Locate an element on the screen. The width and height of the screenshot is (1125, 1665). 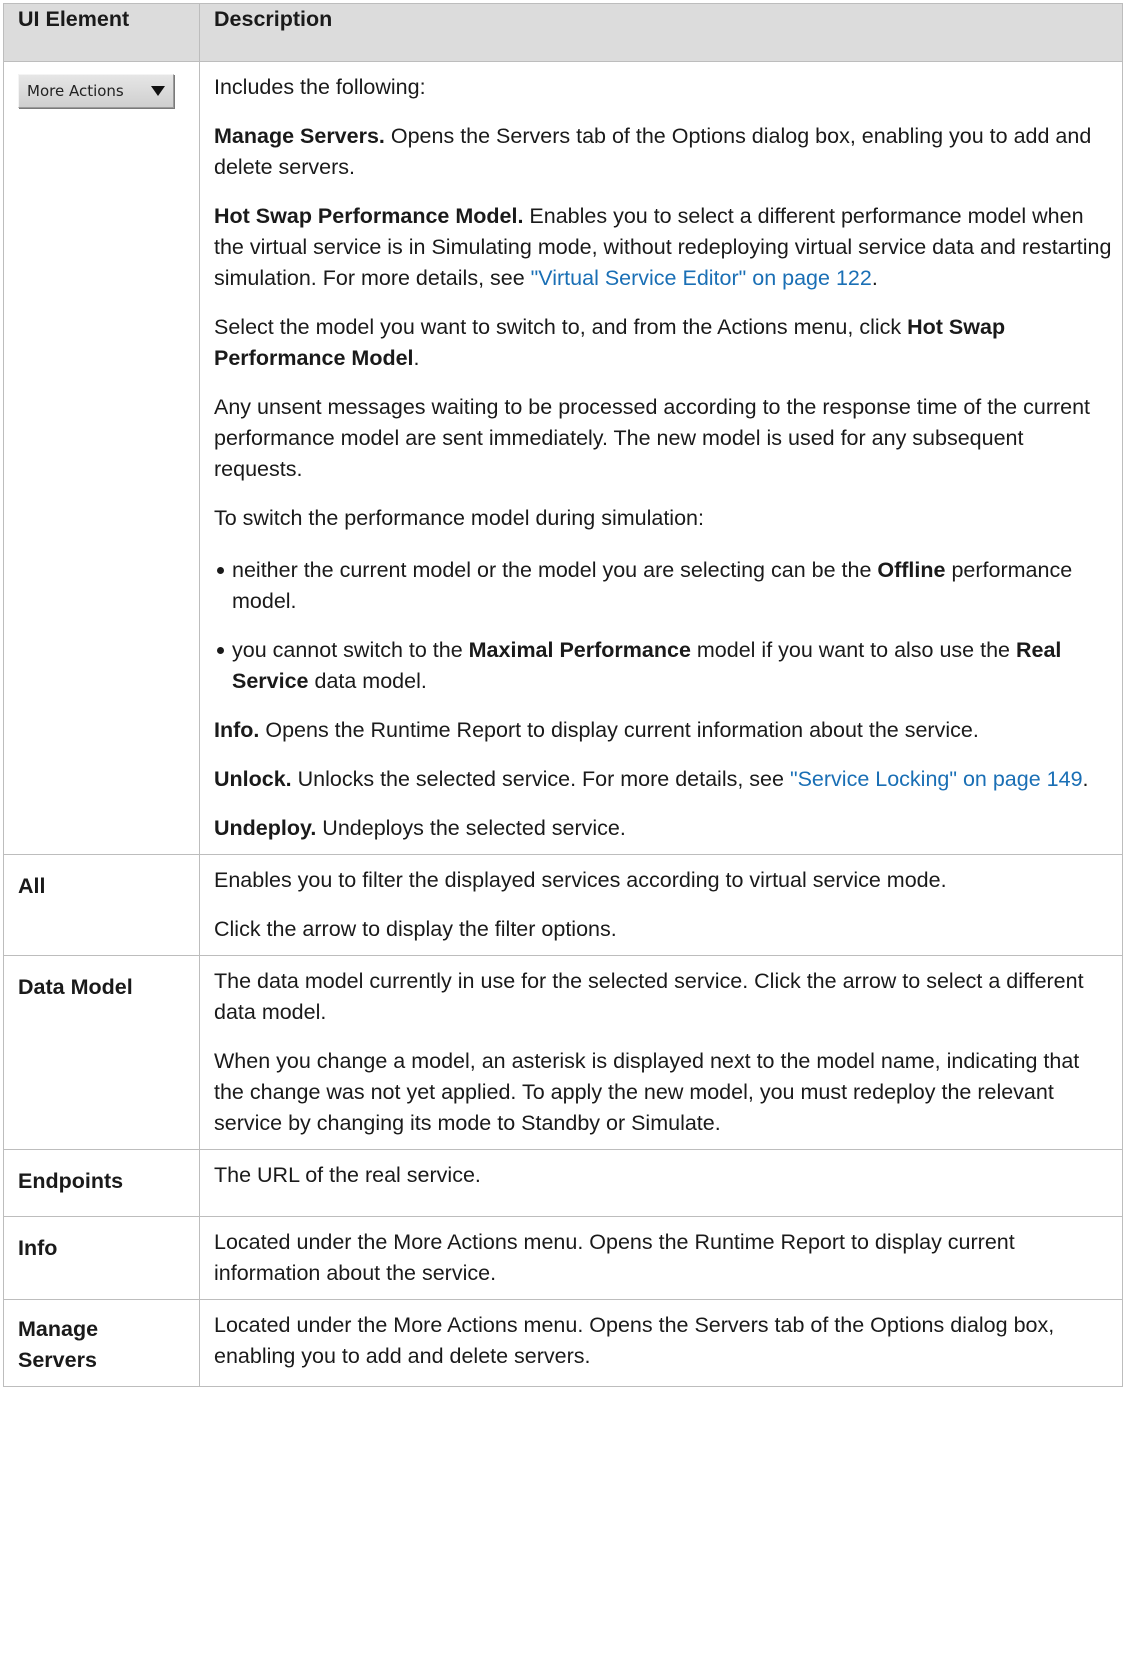
table-header-row: UI Element Description is located at coordinates (563, 32).